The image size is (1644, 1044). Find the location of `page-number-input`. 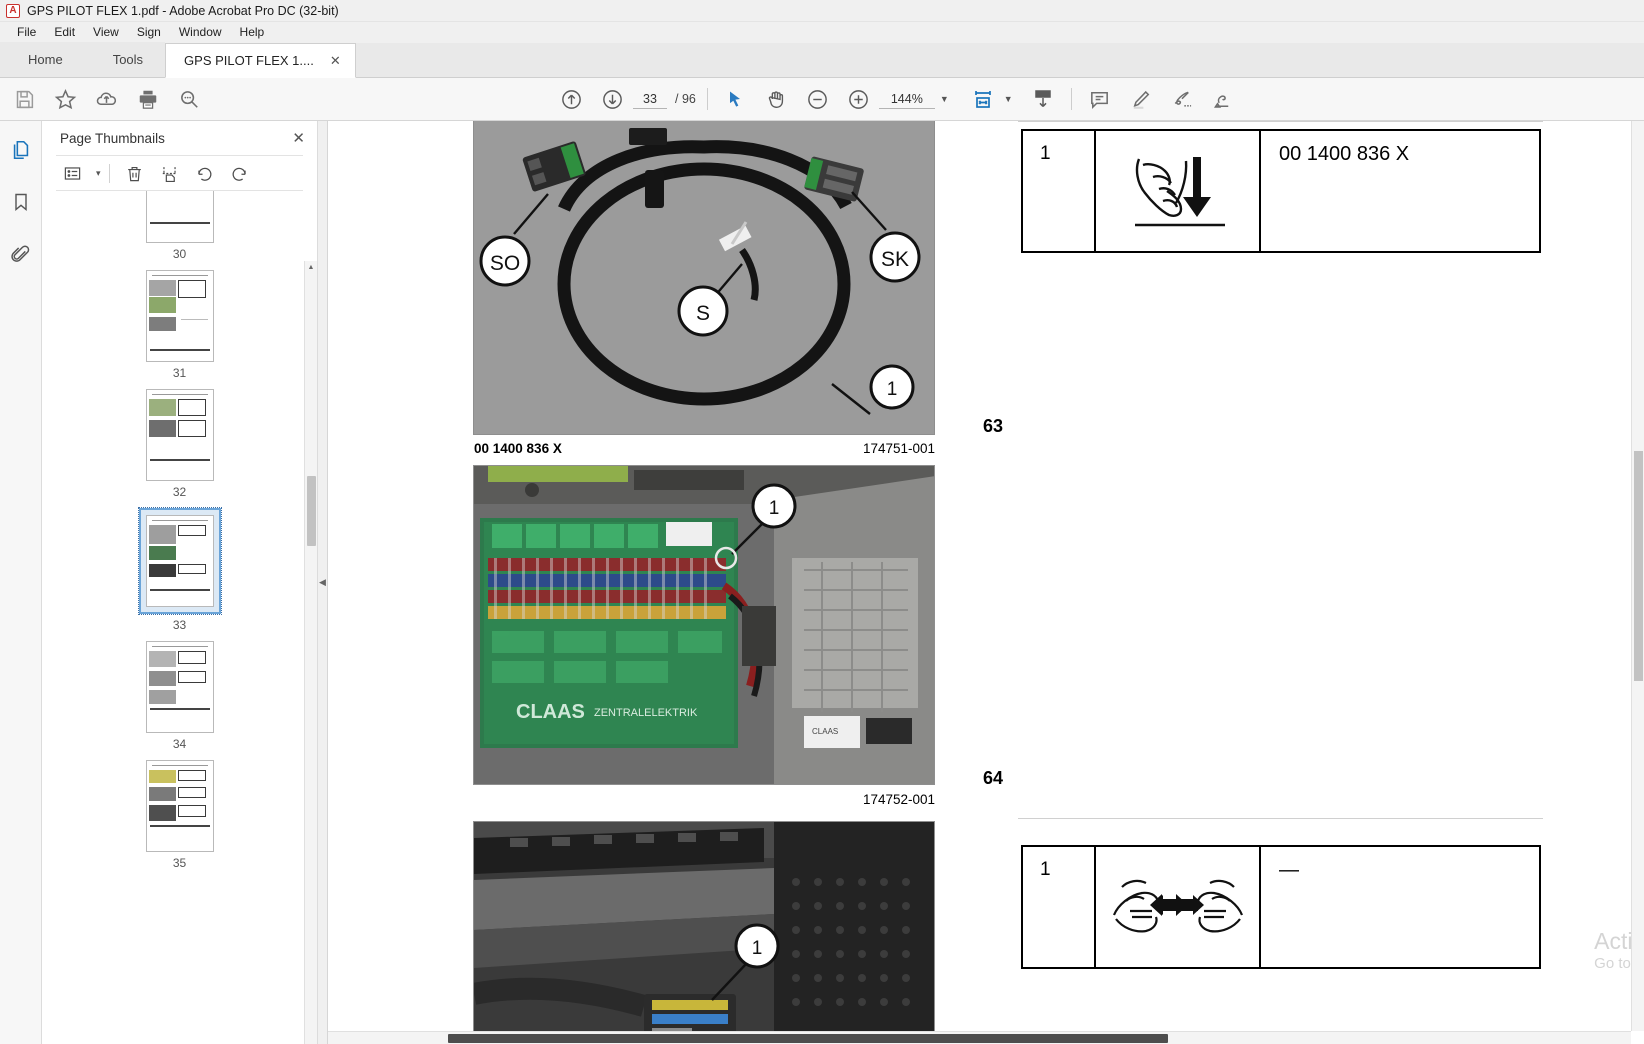

page-number-input is located at coordinates (650, 99).